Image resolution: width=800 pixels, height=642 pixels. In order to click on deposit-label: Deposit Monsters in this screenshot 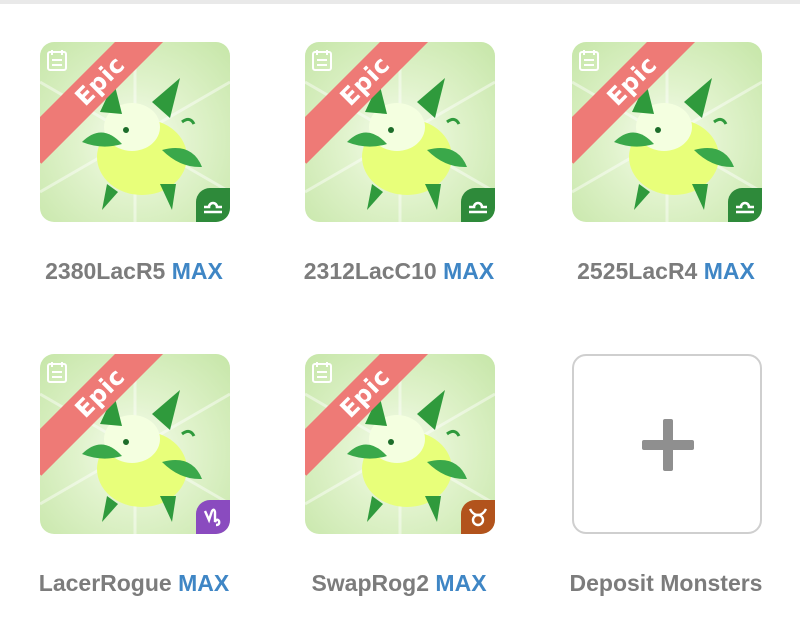, I will do `click(666, 583)`.